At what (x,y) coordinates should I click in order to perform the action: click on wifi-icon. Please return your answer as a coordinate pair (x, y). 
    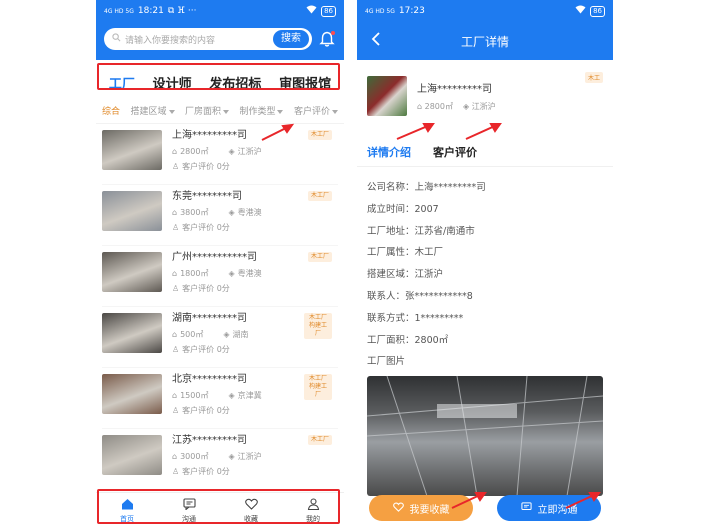
    Looking at the image, I should click on (580, 11).